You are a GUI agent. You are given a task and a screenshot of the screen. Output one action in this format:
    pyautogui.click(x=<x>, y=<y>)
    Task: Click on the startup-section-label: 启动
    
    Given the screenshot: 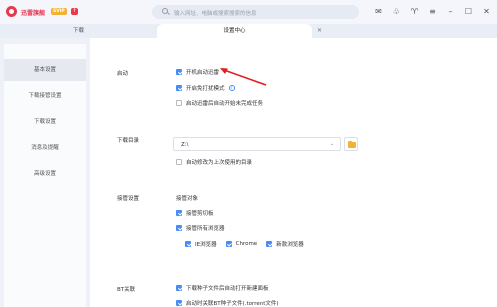 What is the action you would take?
    pyautogui.click(x=123, y=74)
    